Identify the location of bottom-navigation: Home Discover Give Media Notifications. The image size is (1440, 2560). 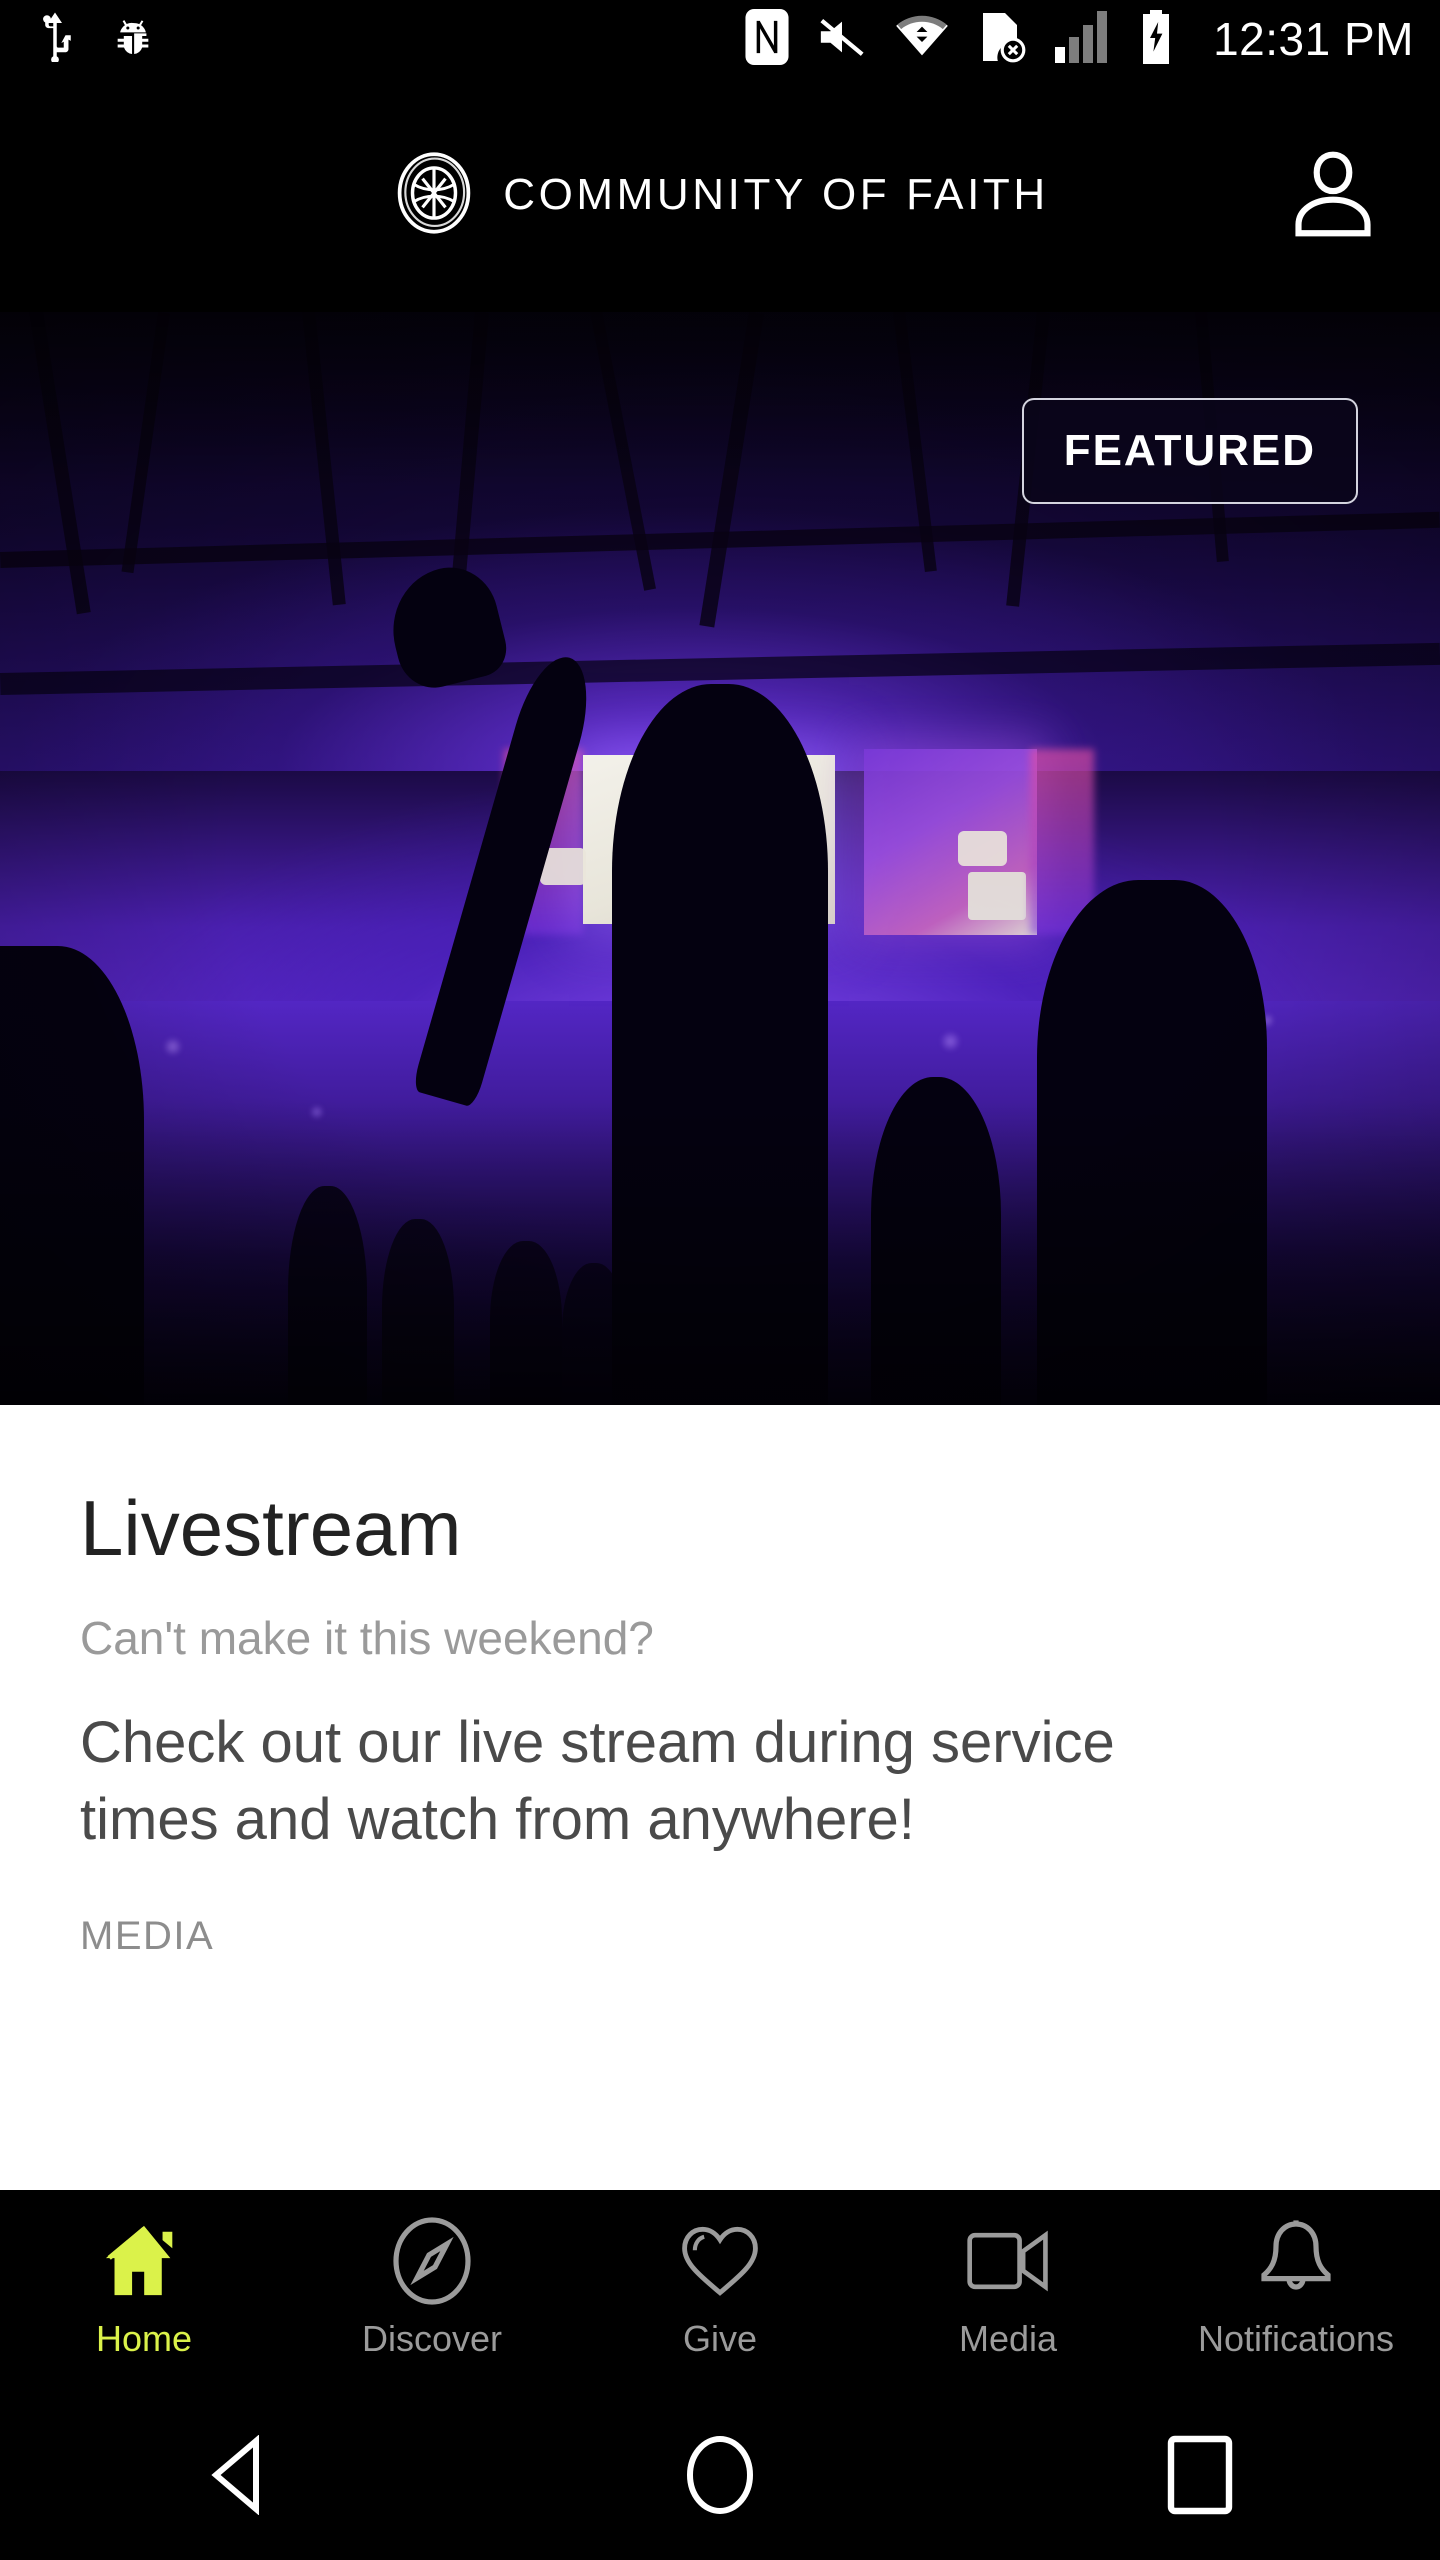
(720, 2290).